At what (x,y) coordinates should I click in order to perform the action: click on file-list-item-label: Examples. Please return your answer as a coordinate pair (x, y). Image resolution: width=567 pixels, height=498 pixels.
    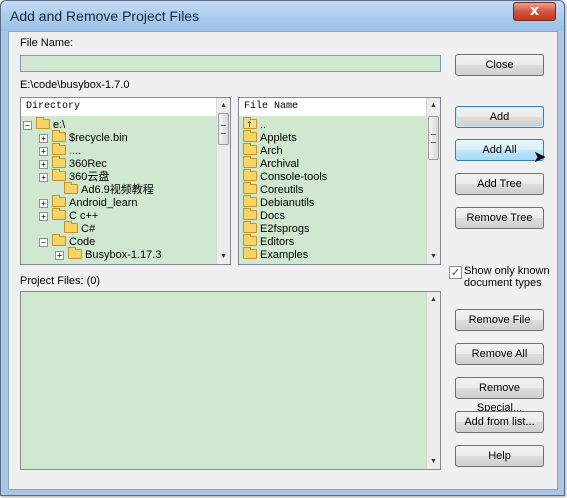
    Looking at the image, I should click on (284, 255).